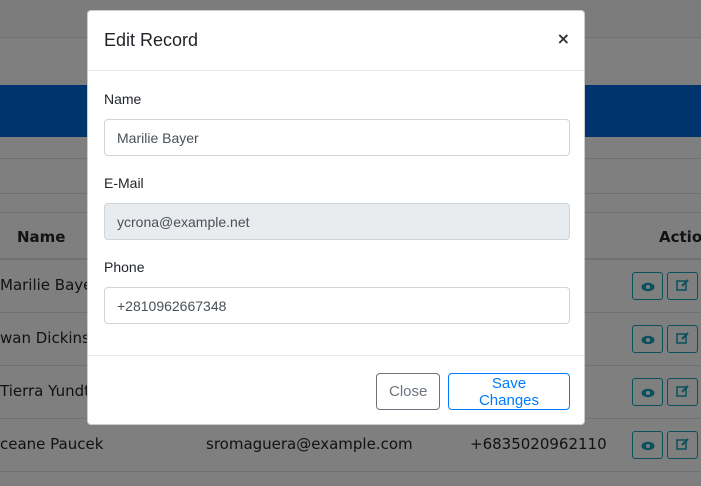 The width and height of the screenshot is (701, 486). I want to click on modal-header: Edit Record ×, so click(336, 41).